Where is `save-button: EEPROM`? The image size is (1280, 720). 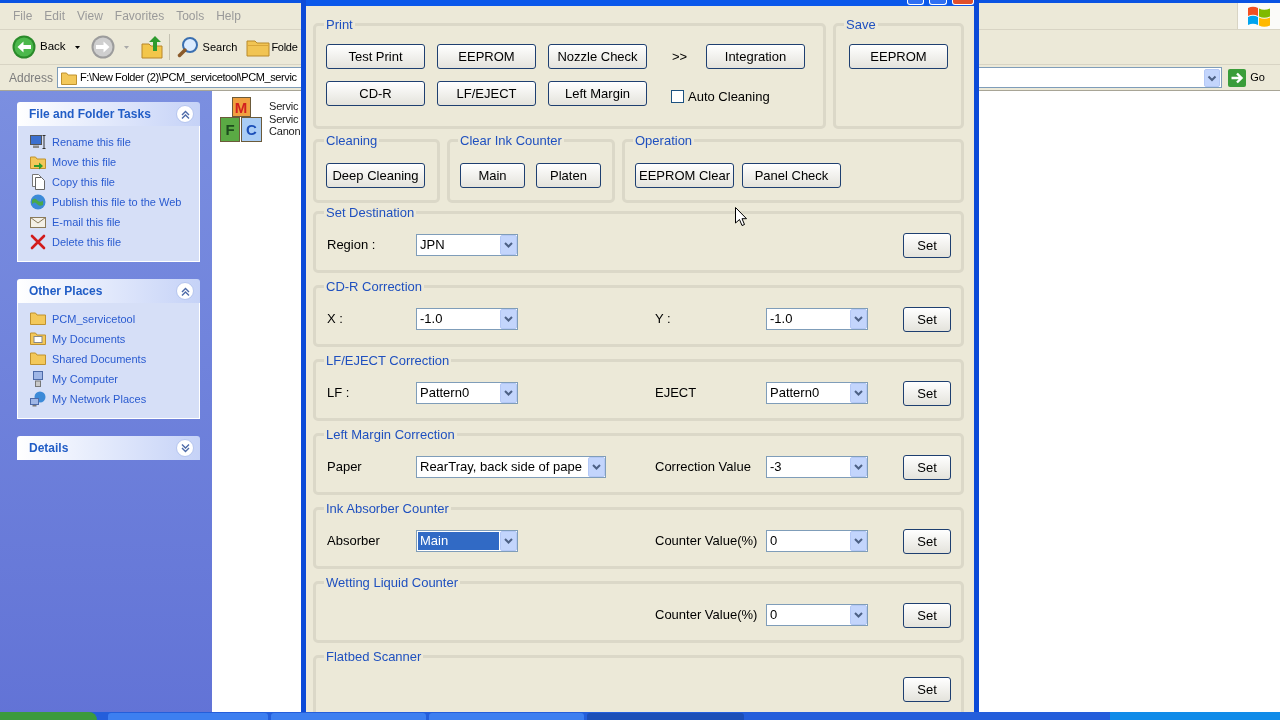 save-button: EEPROM is located at coordinates (898, 56).